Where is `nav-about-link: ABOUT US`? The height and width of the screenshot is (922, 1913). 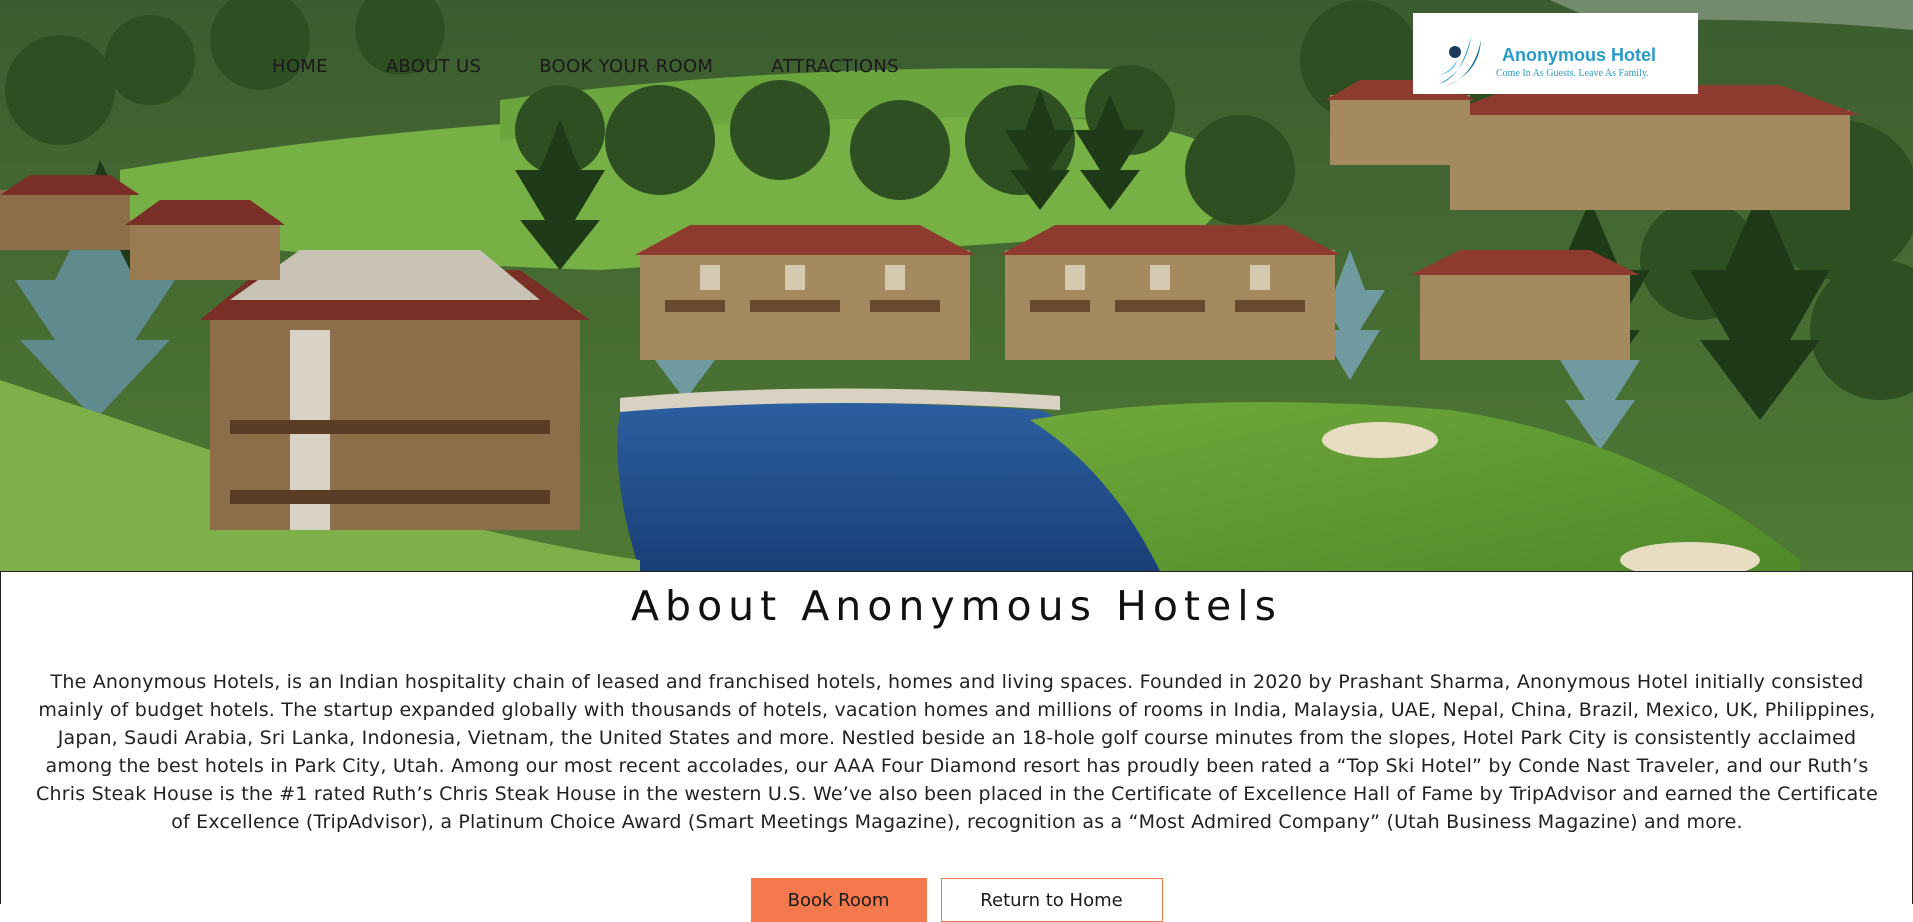
nav-about-link: ABOUT US is located at coordinates (433, 66).